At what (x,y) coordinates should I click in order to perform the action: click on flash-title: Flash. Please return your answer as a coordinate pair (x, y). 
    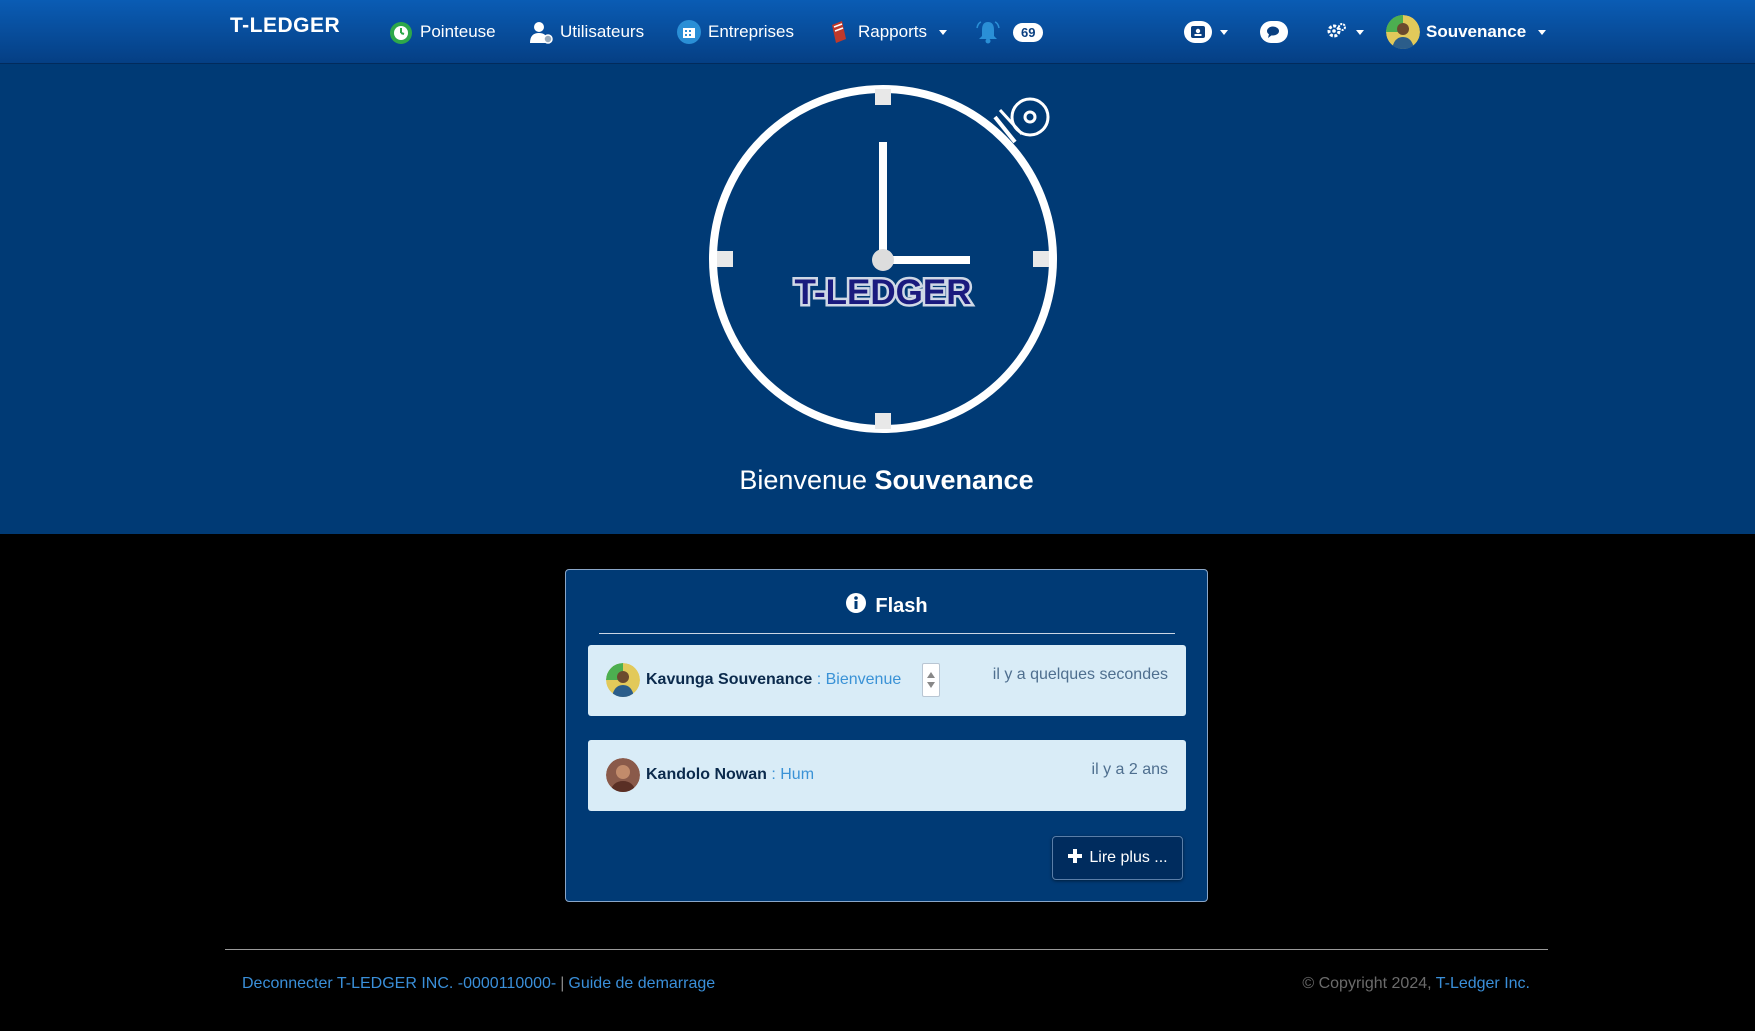
    Looking at the image, I should click on (886, 606).